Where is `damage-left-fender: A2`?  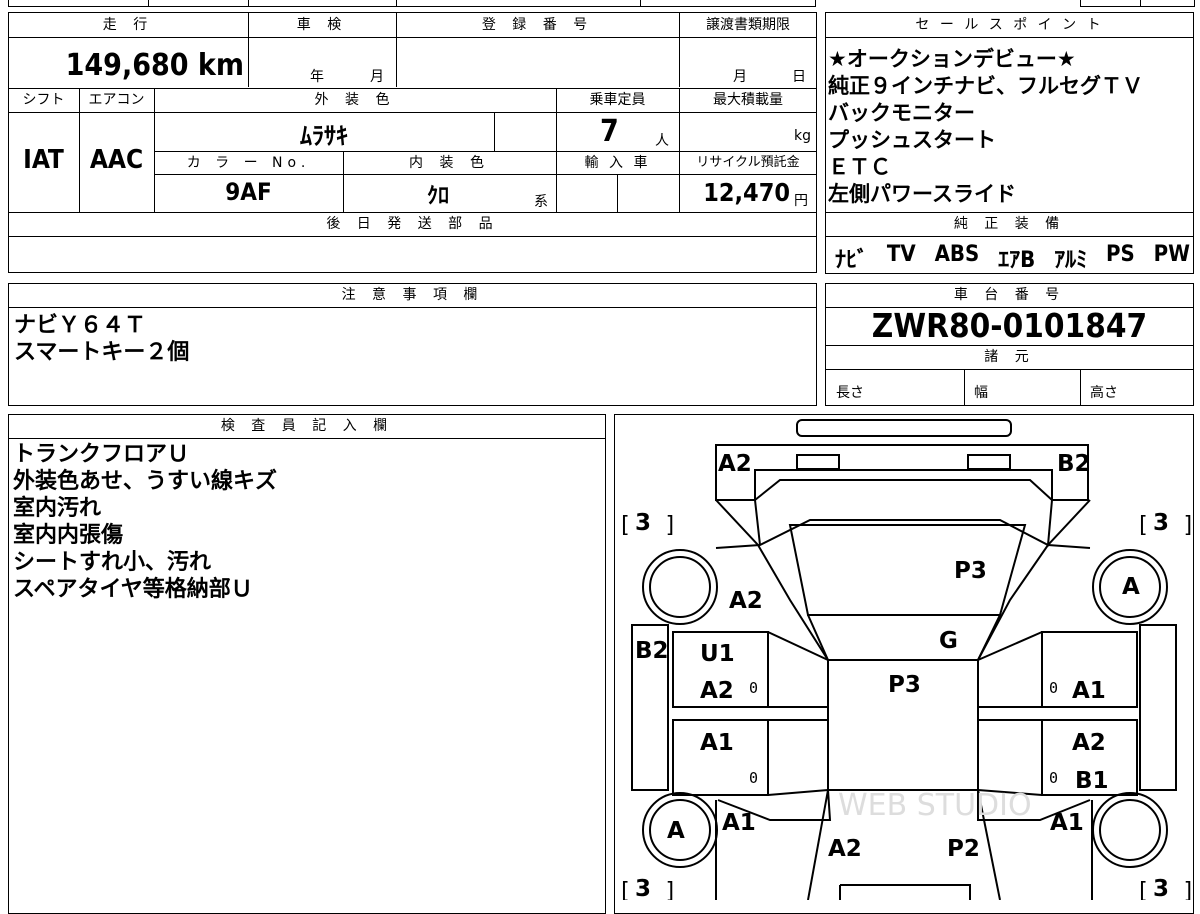
damage-left-fender: A2 is located at coordinates (746, 601).